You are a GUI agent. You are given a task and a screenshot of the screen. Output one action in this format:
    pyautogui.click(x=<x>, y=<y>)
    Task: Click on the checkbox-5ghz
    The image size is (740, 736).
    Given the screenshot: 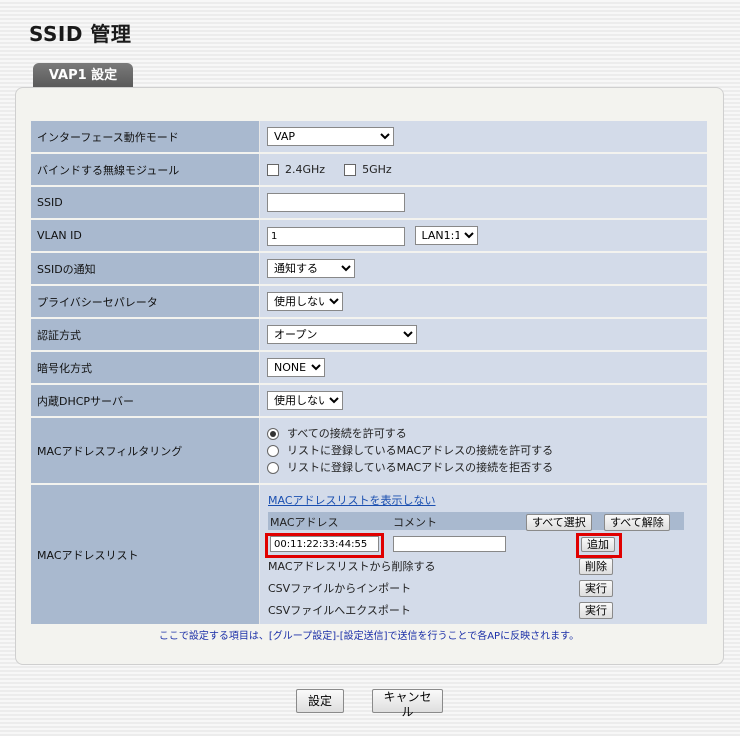 What is the action you would take?
    pyautogui.click(x=350, y=170)
    